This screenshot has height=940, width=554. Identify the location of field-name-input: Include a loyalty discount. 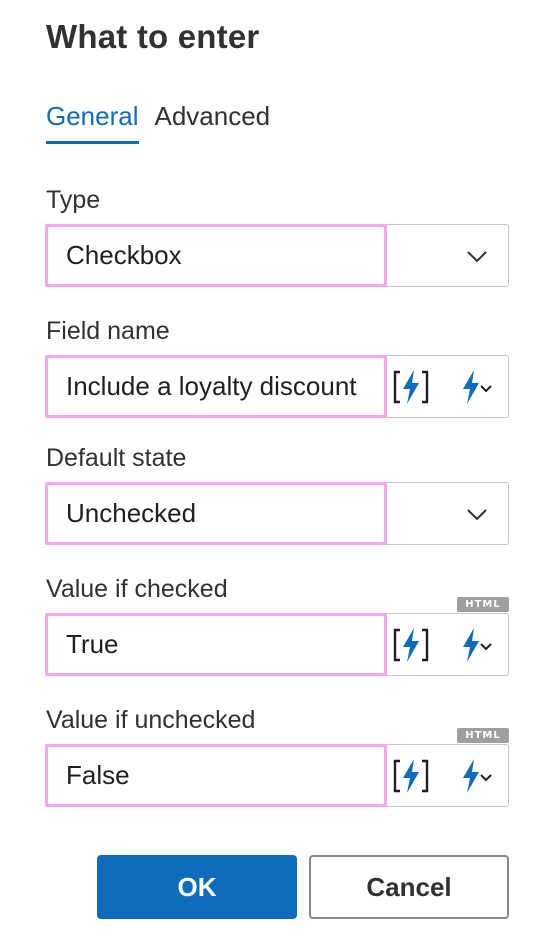
(277, 386).